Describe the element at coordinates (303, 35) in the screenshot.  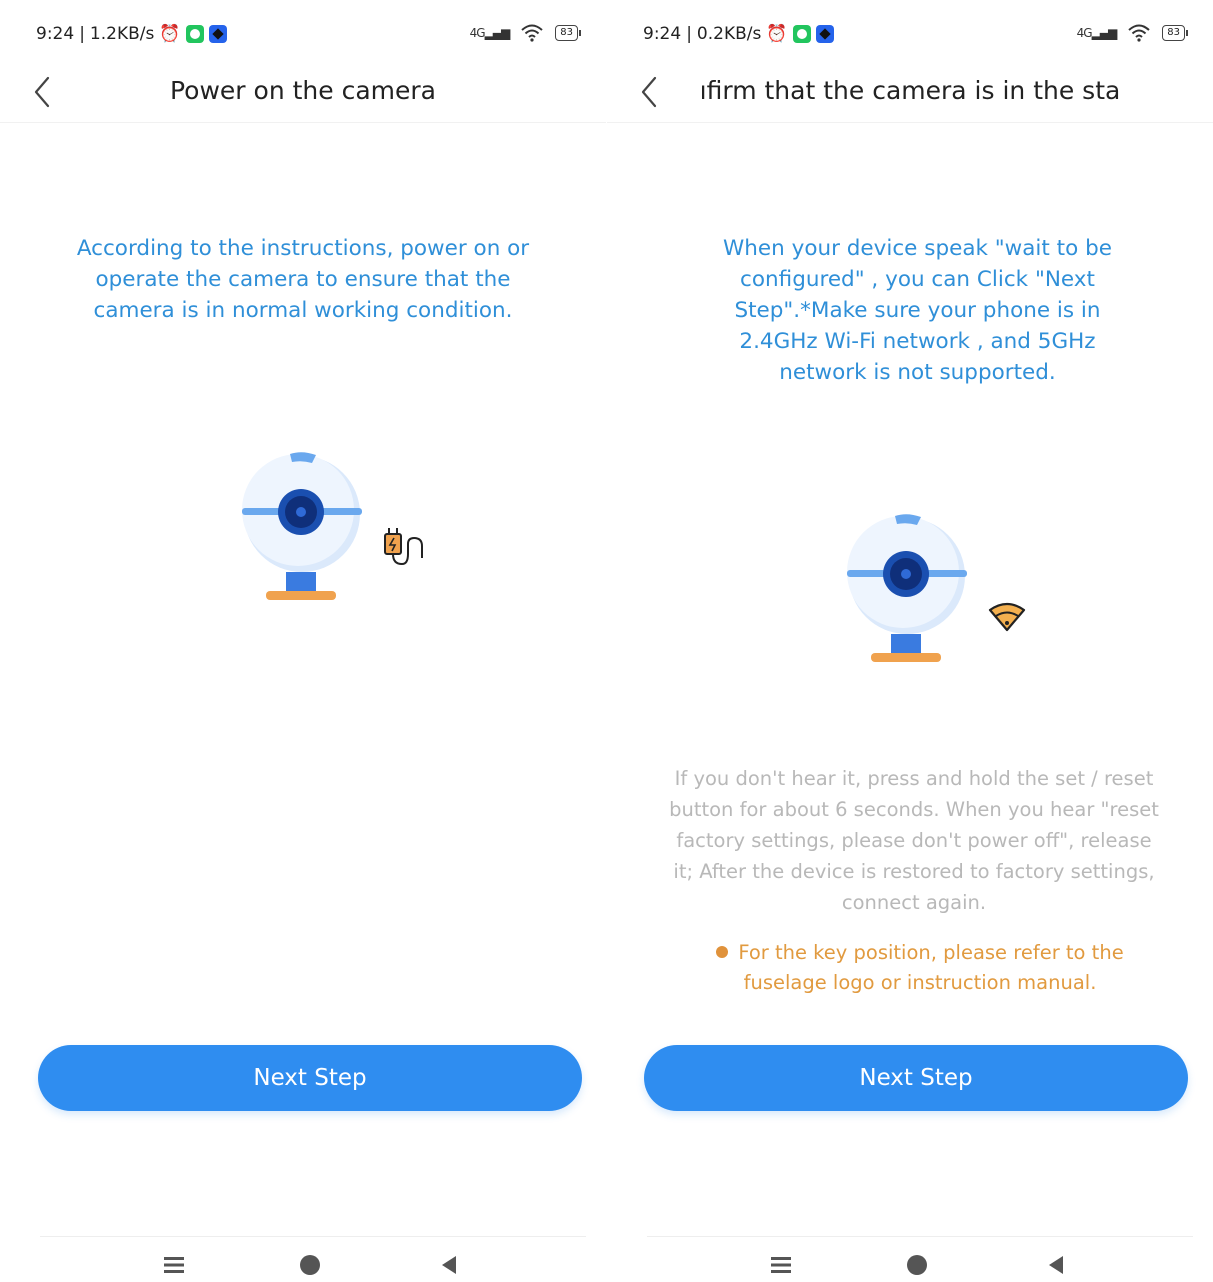
I see `status-bar: 9:24 | 1.2KB/s ⏰ 4G▂▄▆ 83` at that location.